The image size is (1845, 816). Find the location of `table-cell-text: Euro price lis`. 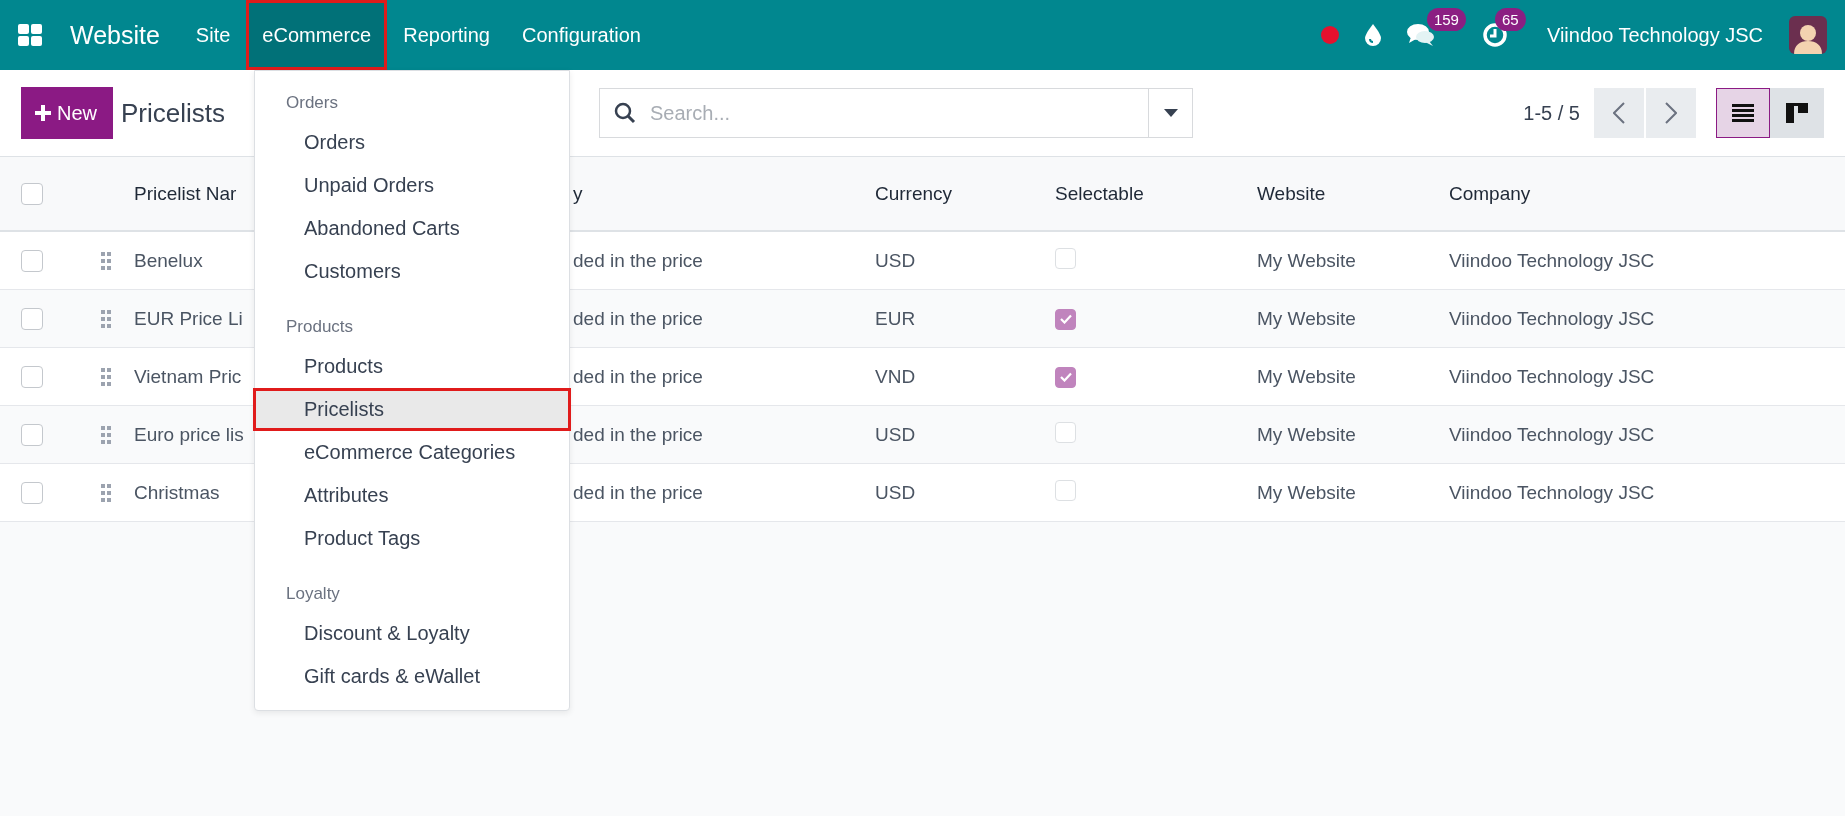

table-cell-text: Euro price lis is located at coordinates (189, 434).